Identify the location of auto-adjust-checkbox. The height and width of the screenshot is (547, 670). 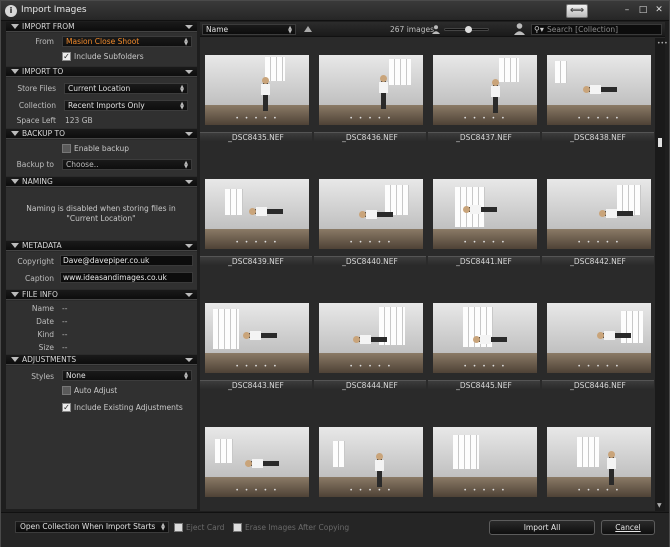
(66, 390).